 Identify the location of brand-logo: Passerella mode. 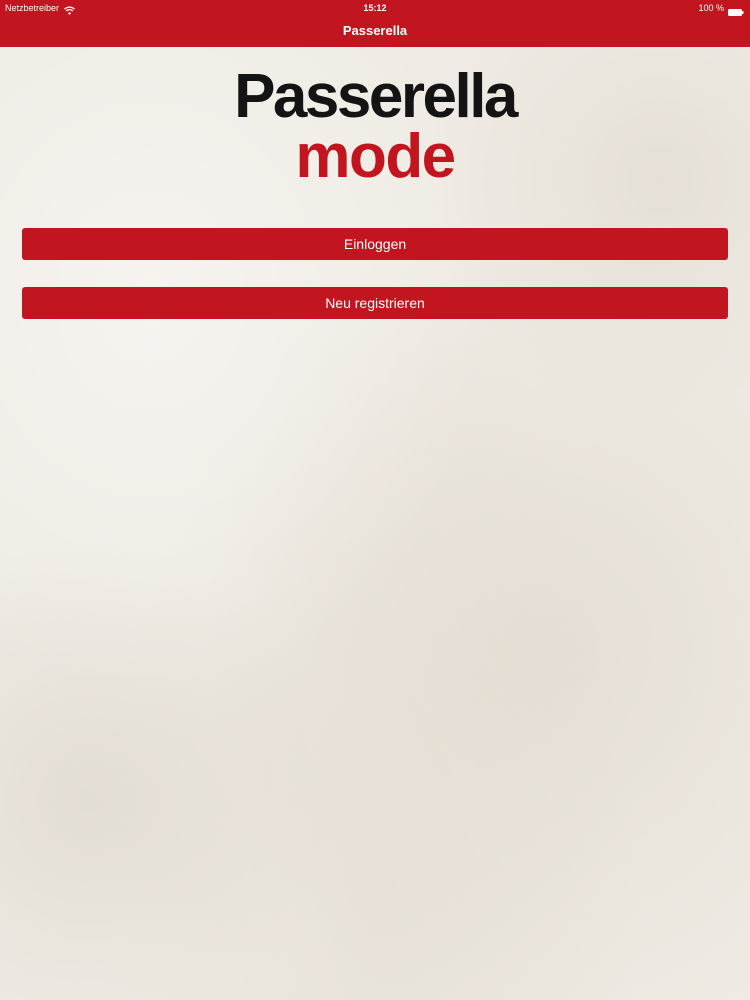
(375, 126).